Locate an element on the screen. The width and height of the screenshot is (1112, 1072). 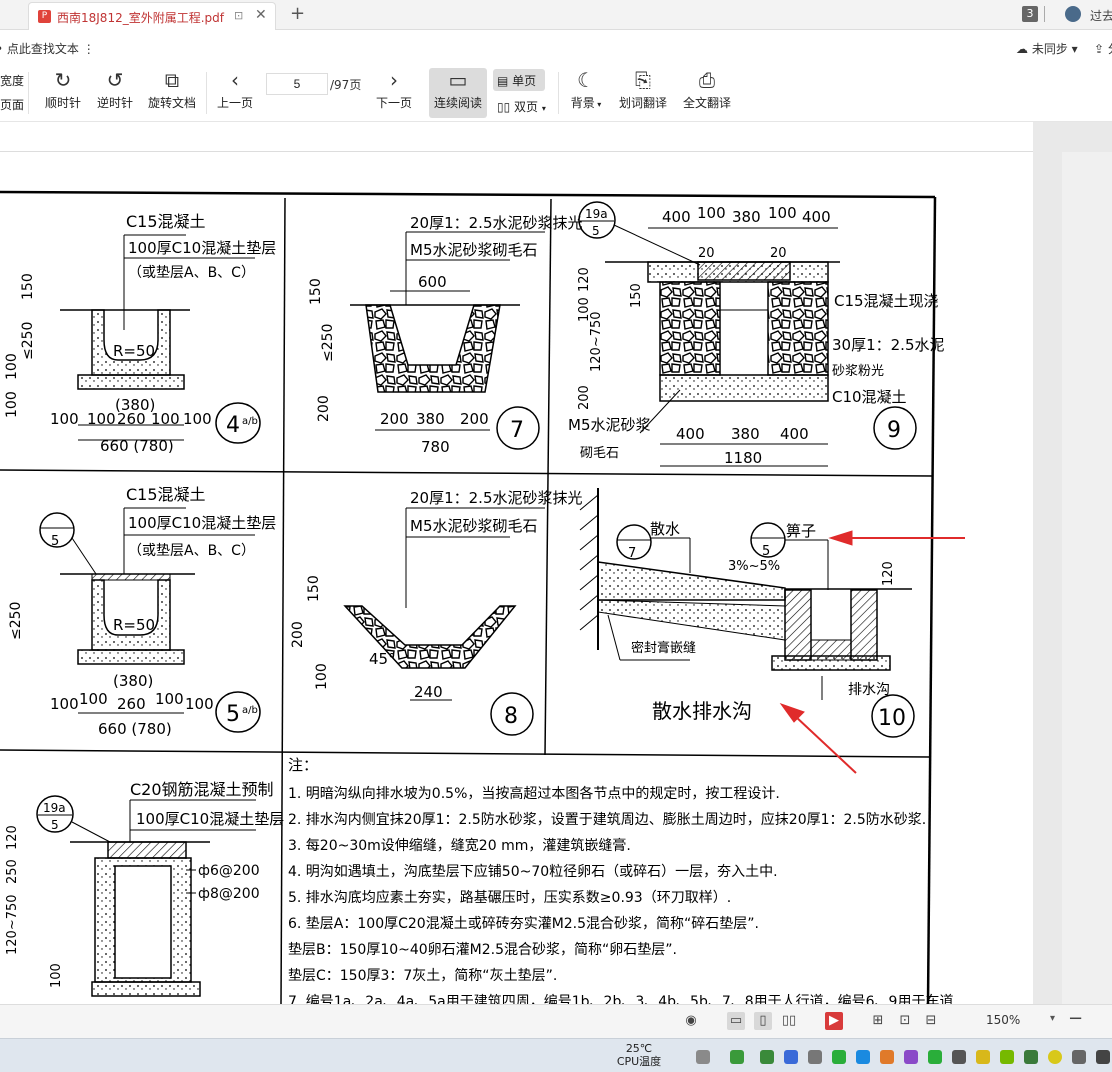
detail-7-600: 600 is located at coordinates (432, 282).